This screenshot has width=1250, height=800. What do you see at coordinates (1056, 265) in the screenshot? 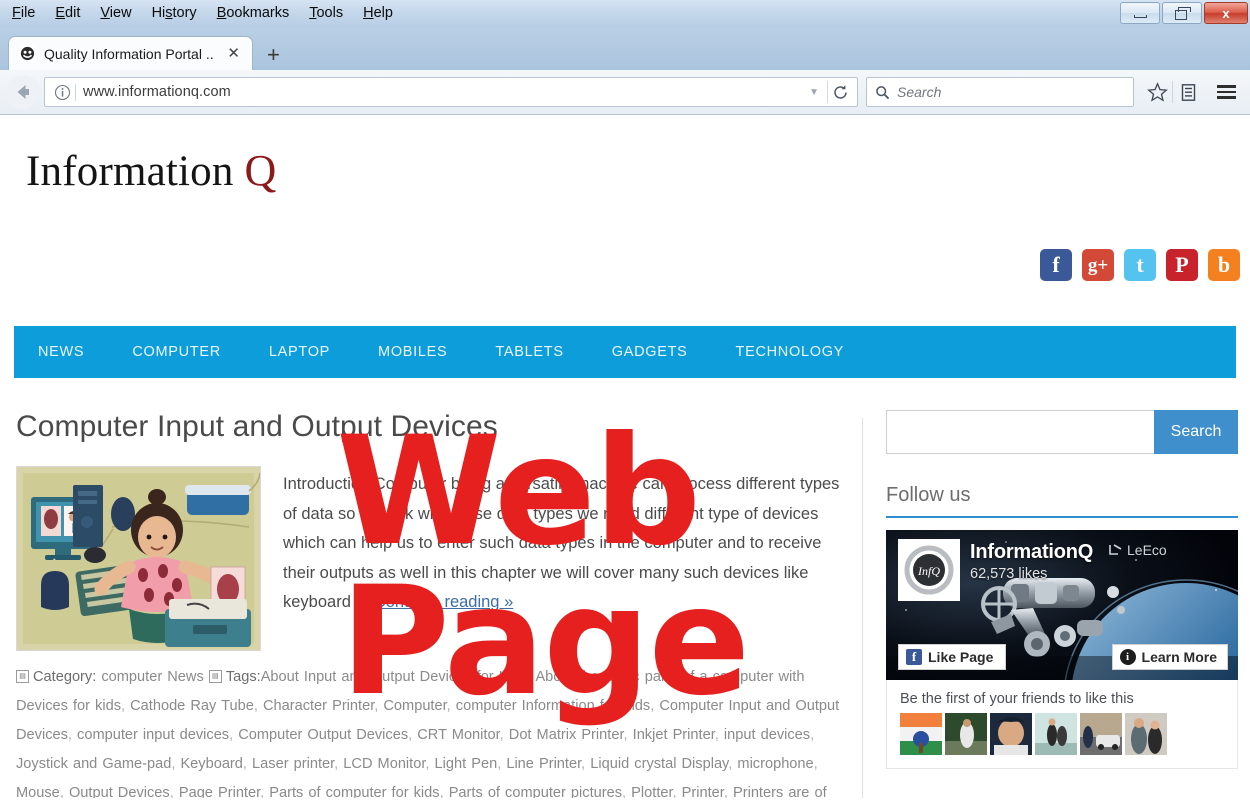
I see `social-facebook-icon: f` at bounding box center [1056, 265].